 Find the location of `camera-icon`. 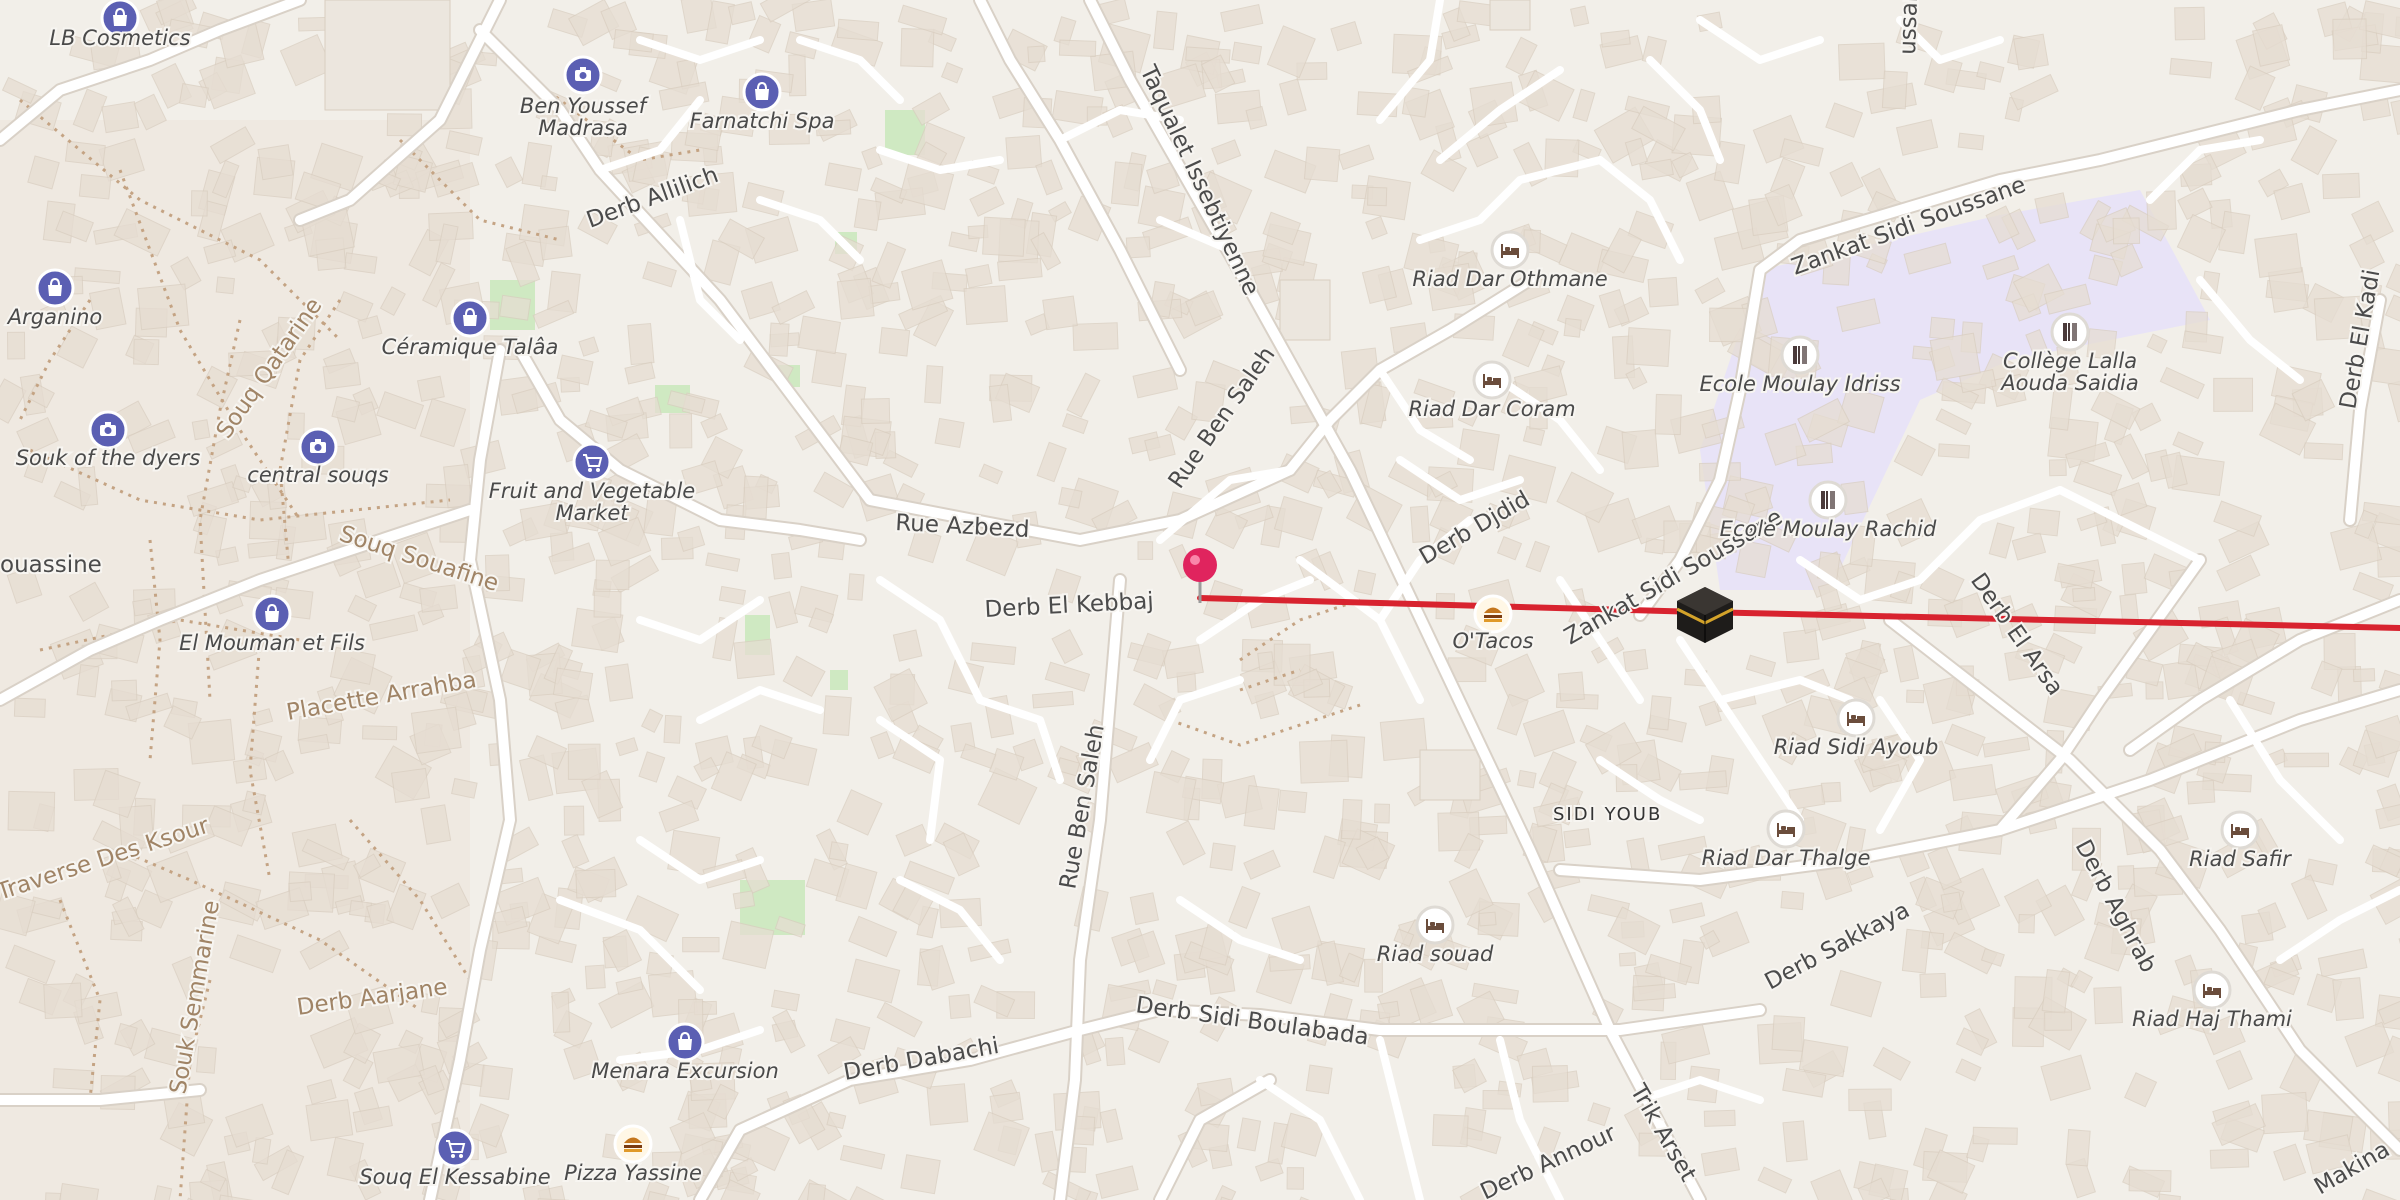

camera-icon is located at coordinates (108, 430).